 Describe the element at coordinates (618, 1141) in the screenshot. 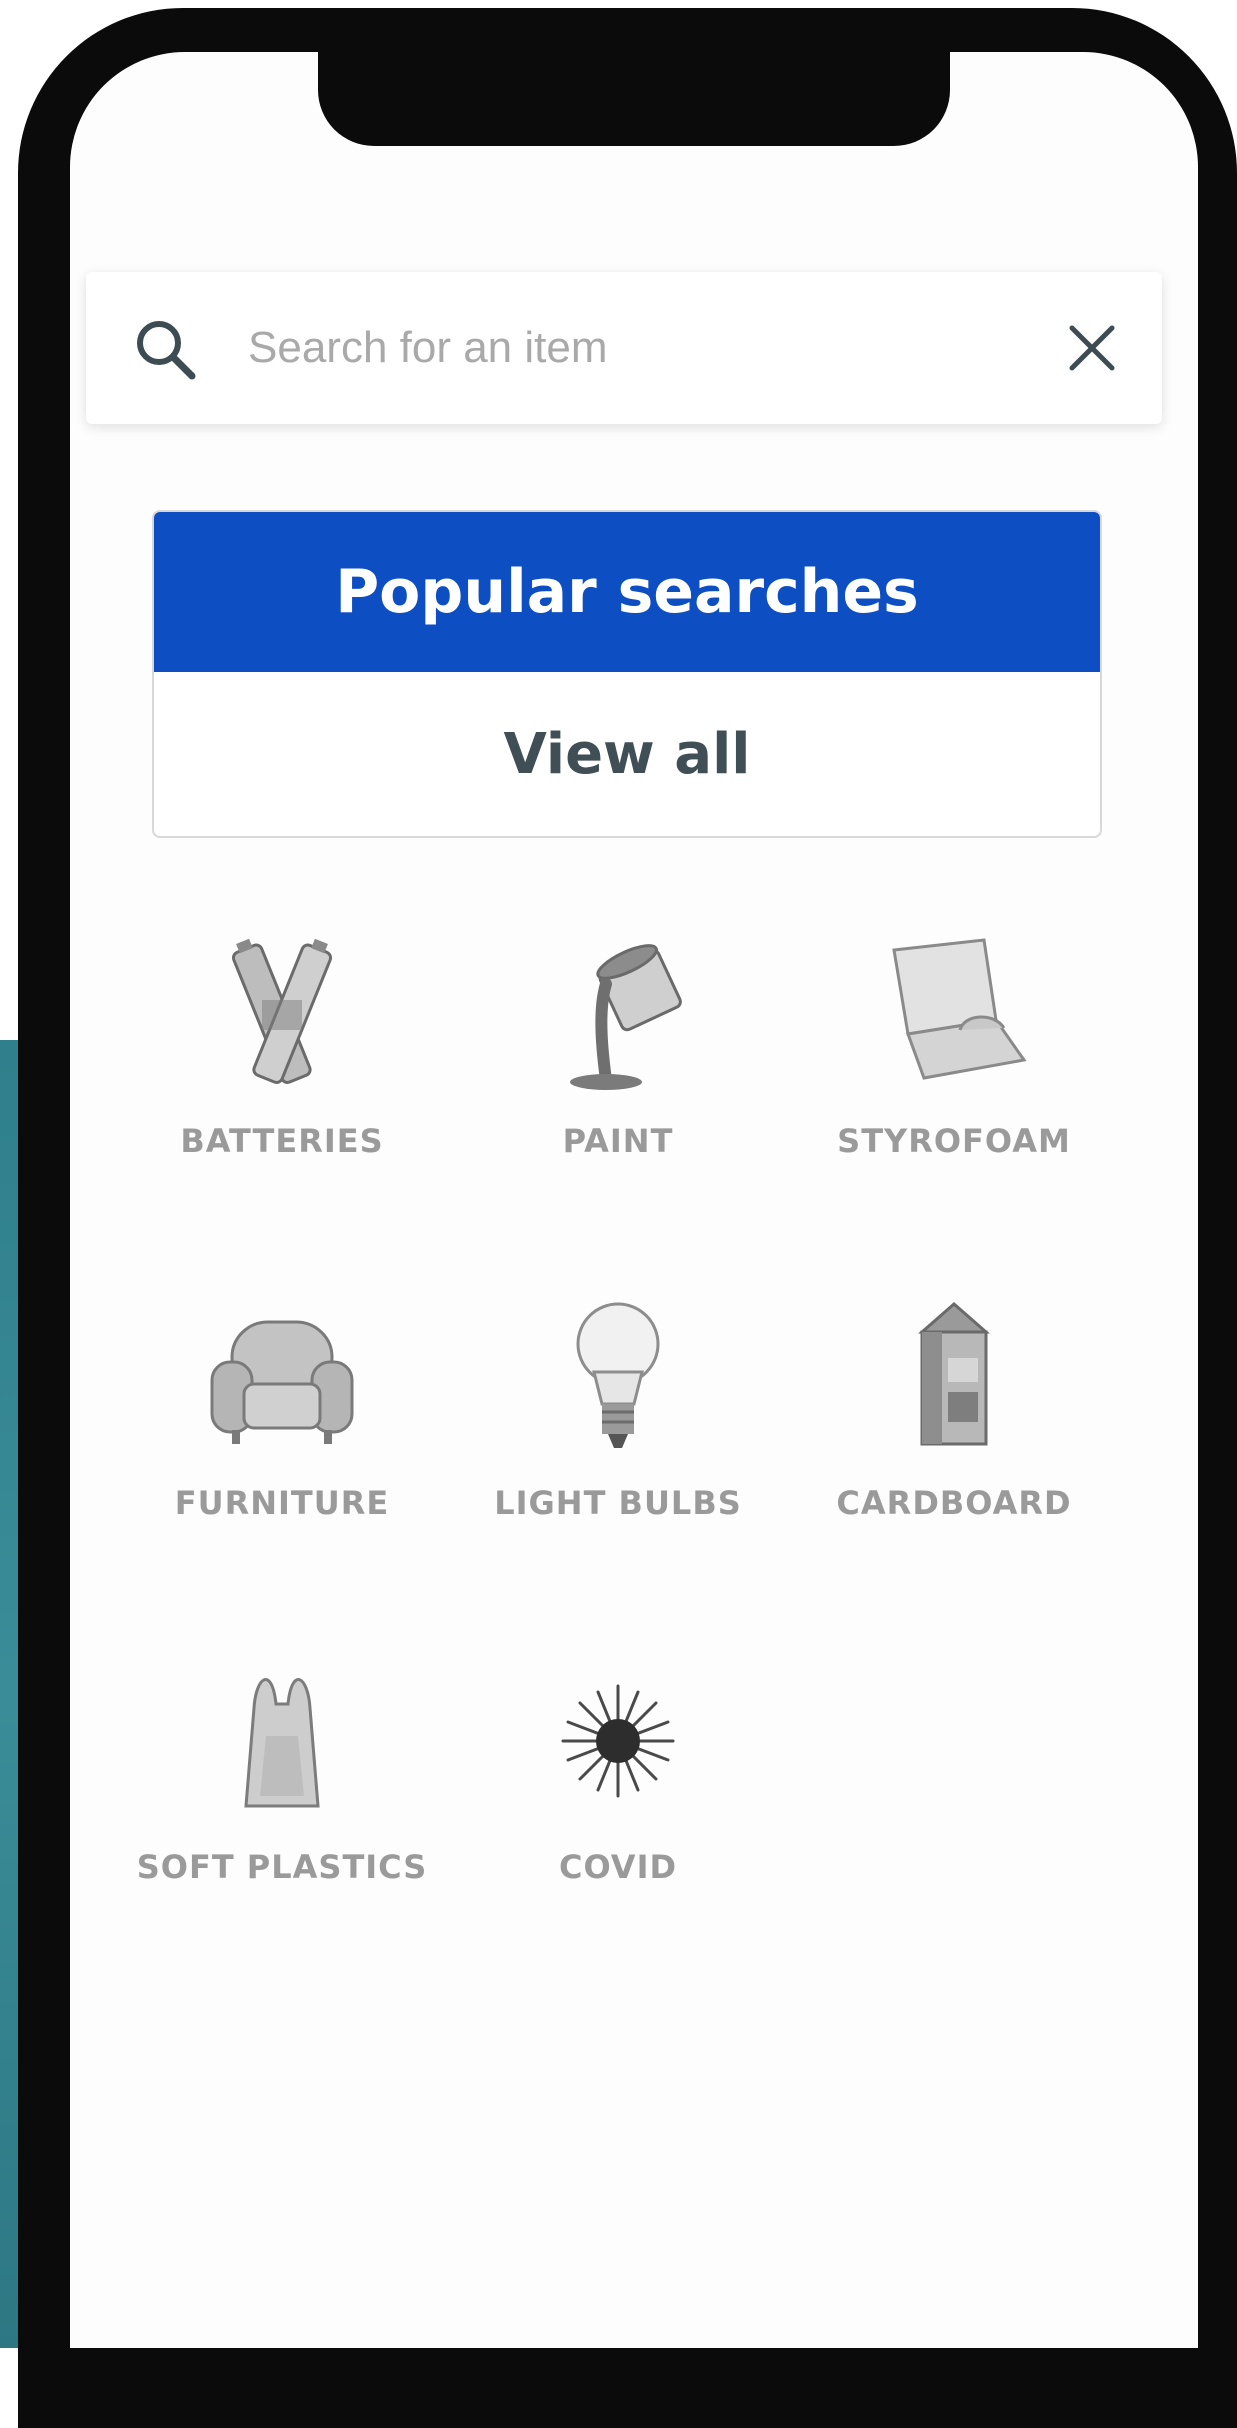

I see `category-label: PAINT` at that location.